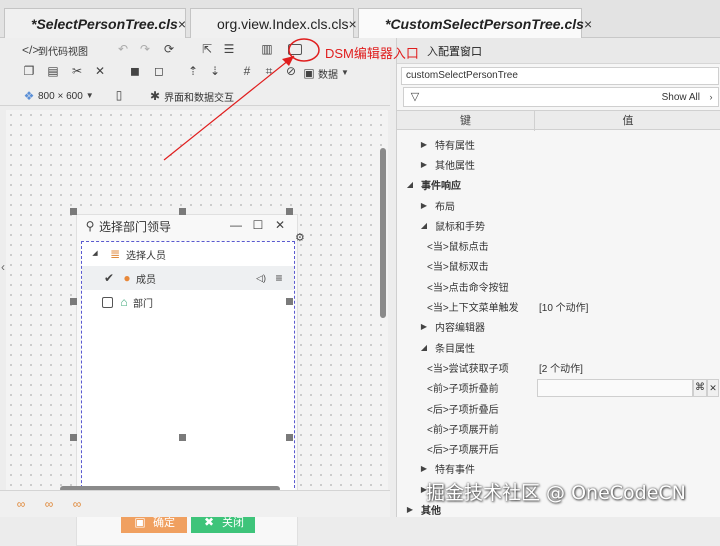 The height and width of the screenshot is (546, 720). I want to click on command-icon: ⌘, so click(700, 387).